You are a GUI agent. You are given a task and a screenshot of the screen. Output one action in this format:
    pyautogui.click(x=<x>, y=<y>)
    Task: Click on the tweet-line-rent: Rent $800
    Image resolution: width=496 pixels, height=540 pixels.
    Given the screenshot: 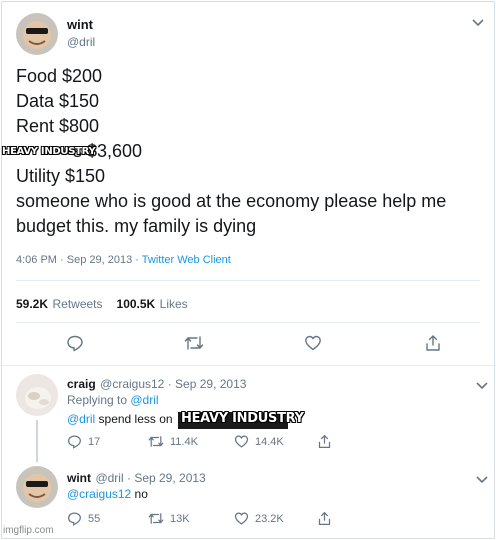 What is the action you would take?
    pyautogui.click(x=58, y=126)
    